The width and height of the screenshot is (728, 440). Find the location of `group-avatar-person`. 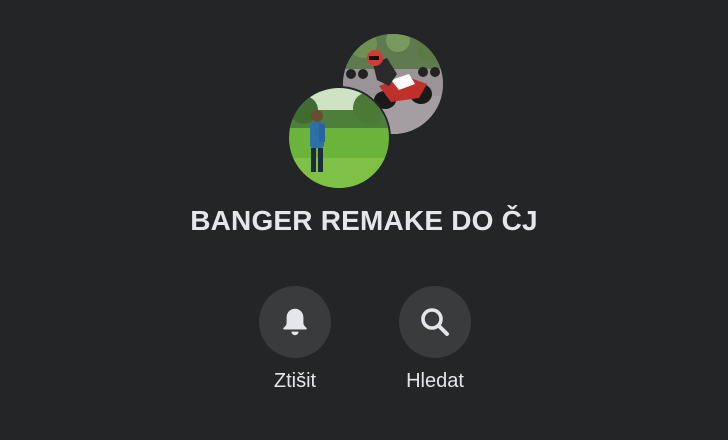

group-avatar-person is located at coordinates (339, 138).